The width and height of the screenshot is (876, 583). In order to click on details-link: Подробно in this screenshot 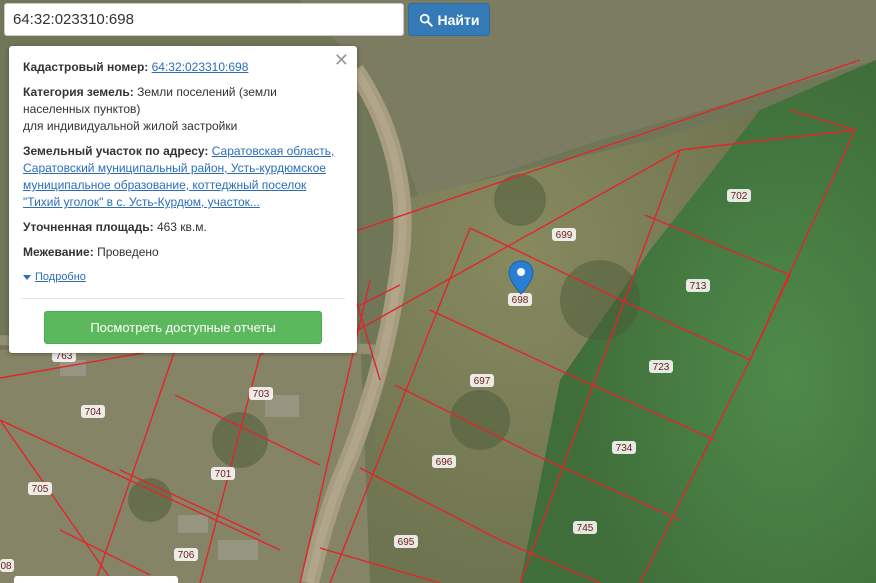, I will do `click(60, 277)`.